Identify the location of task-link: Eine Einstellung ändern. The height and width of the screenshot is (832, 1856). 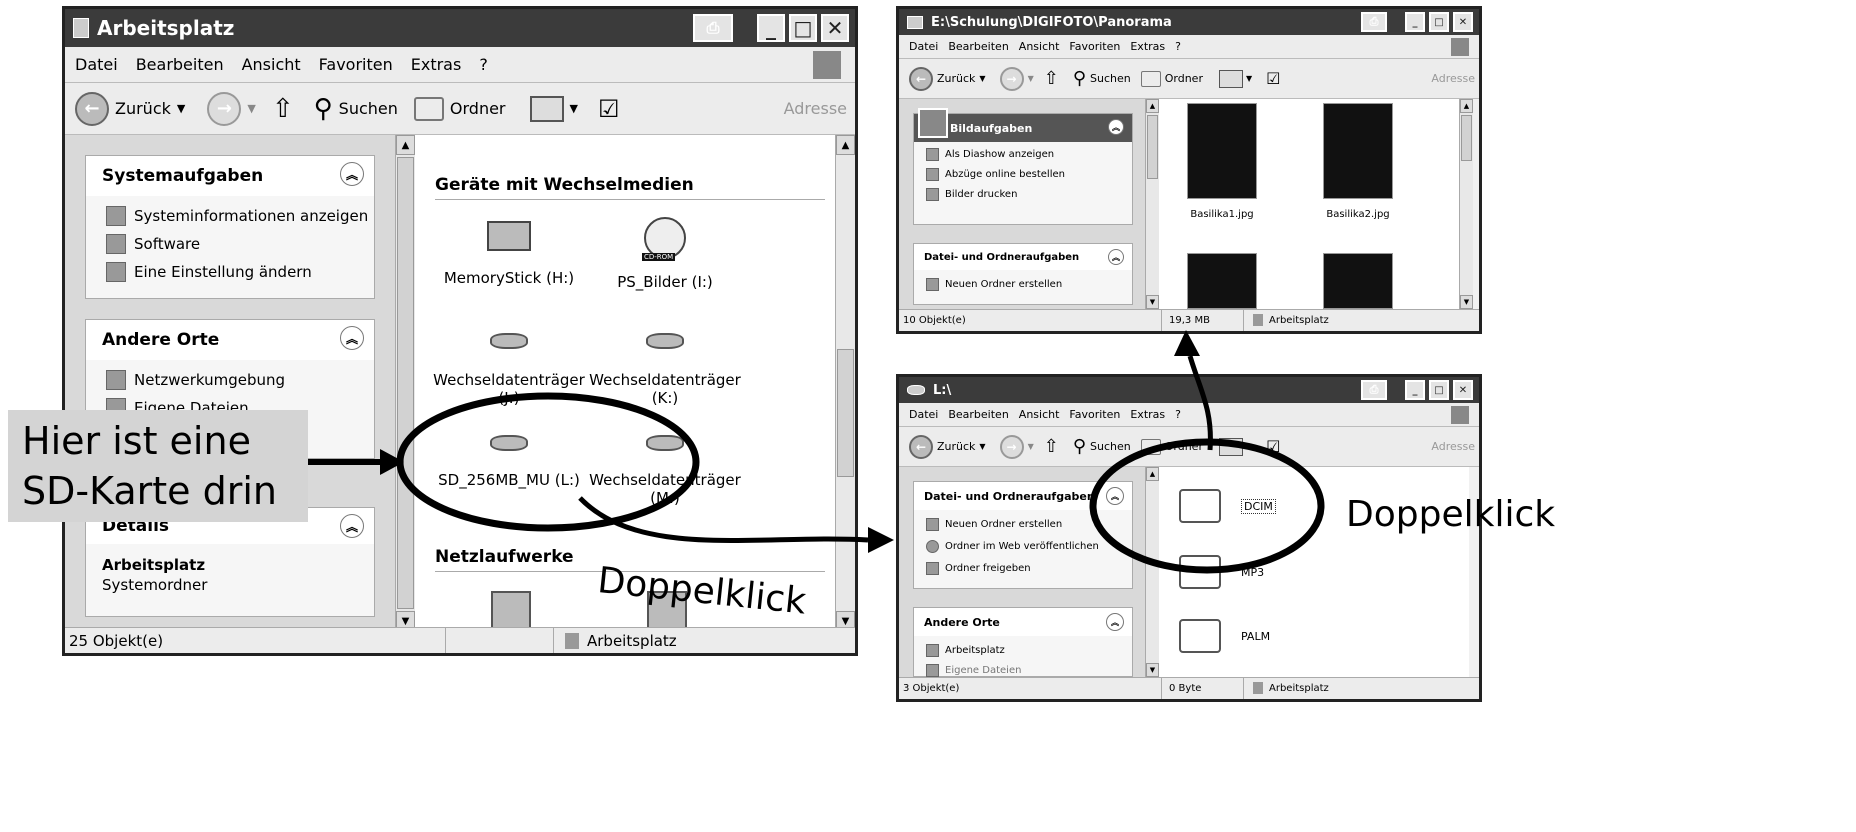
(209, 272).